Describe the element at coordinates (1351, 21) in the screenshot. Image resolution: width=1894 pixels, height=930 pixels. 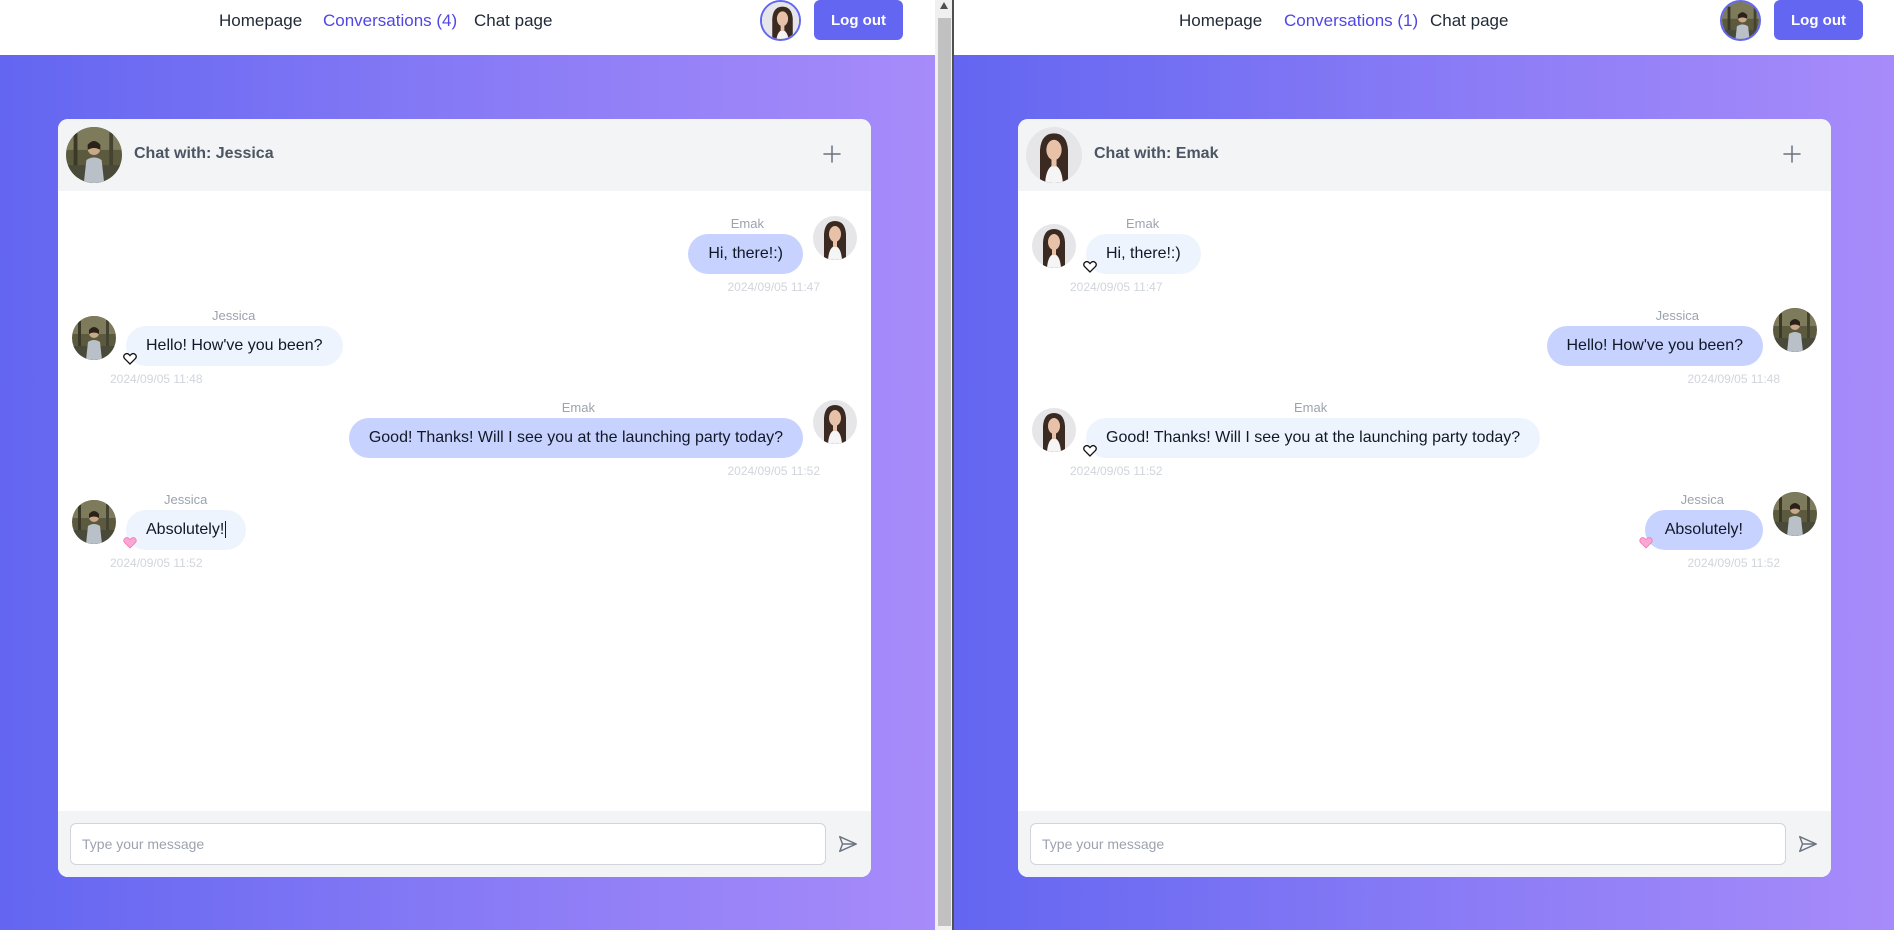
I see `nav-conversations: Conversations (1)` at that location.